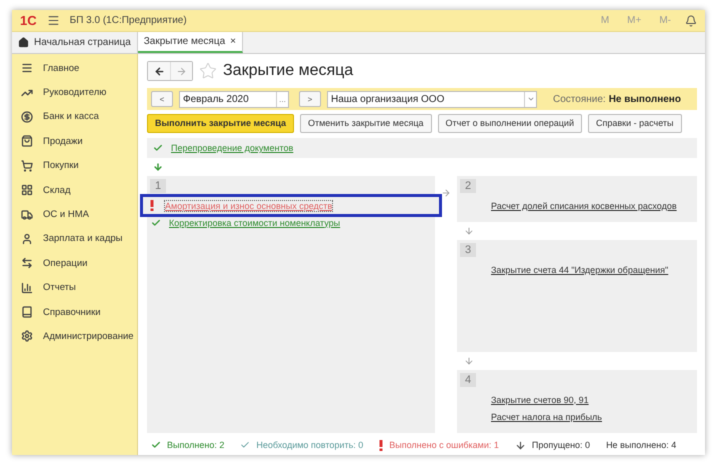 The image size is (715, 466). What do you see at coordinates (88, 336) in the screenshot?
I see `sidebar-item: Администрирование` at bounding box center [88, 336].